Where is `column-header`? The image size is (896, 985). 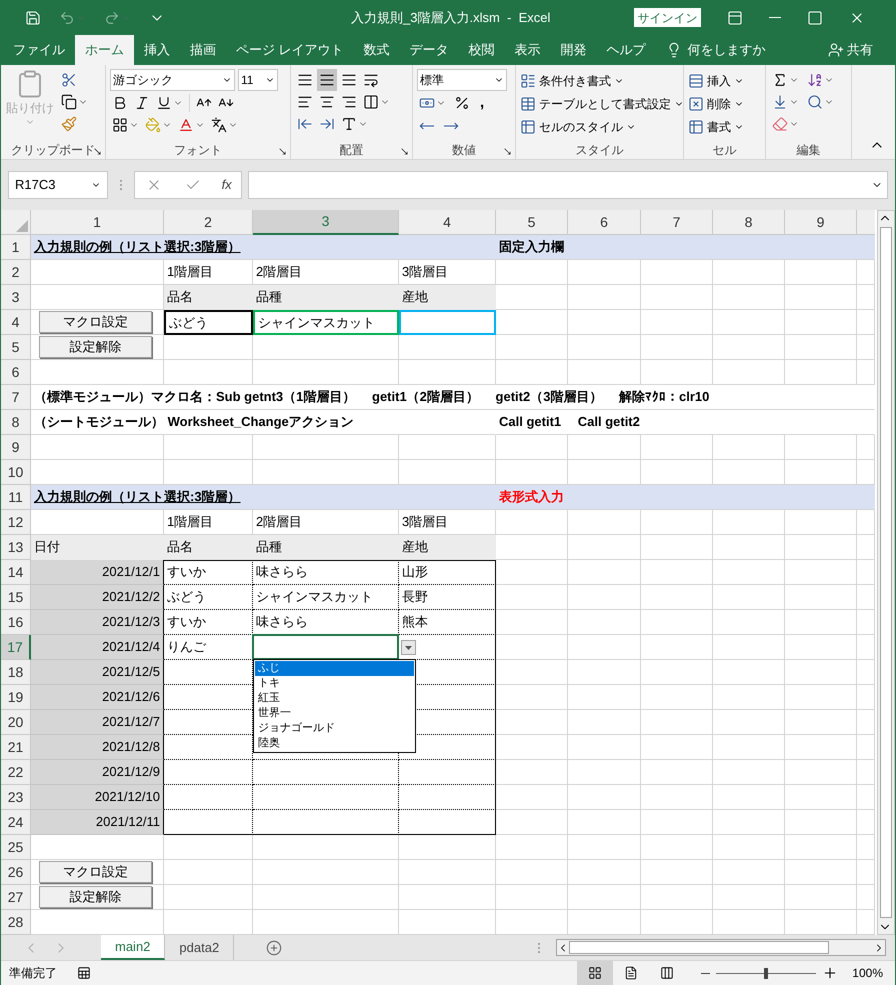
column-header is located at coordinates (866, 222).